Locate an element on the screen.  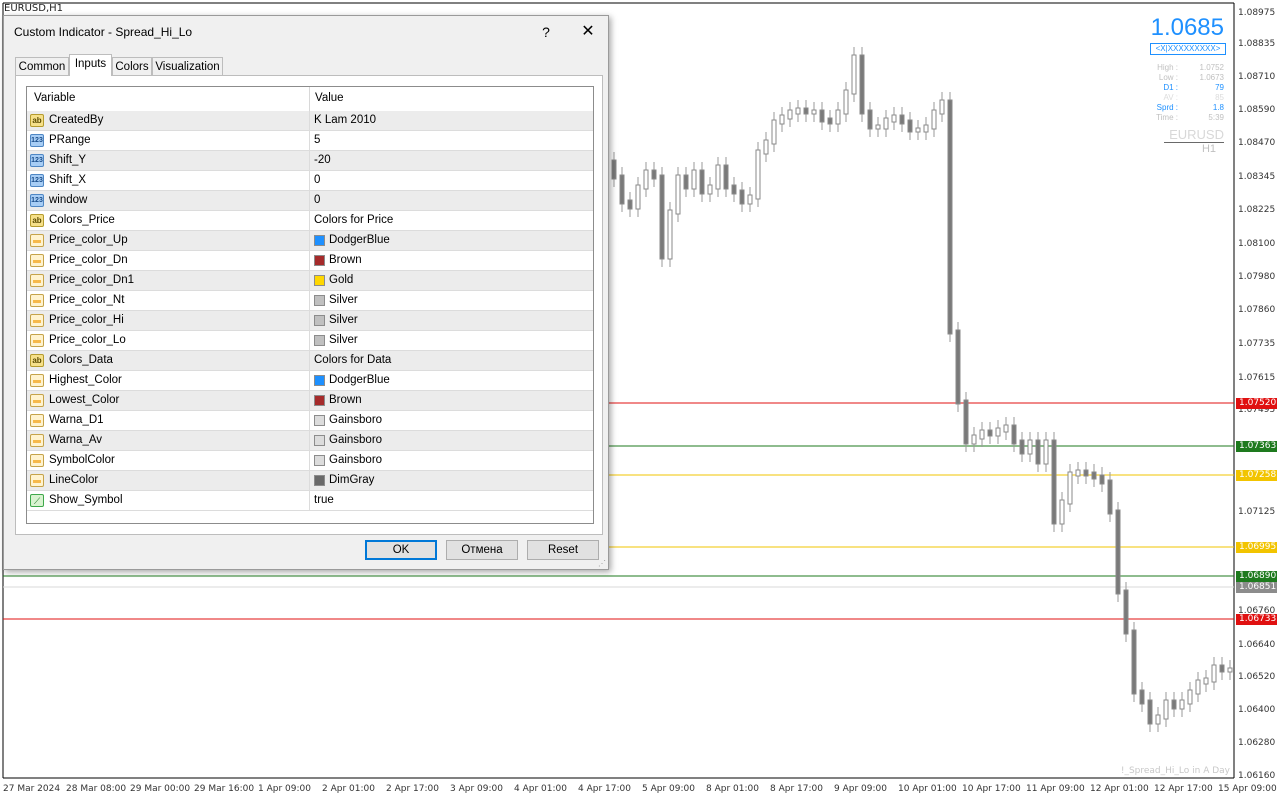
input-row-price-color-dn: Price_color_Dn Brown is located at coordinates (310, 261).